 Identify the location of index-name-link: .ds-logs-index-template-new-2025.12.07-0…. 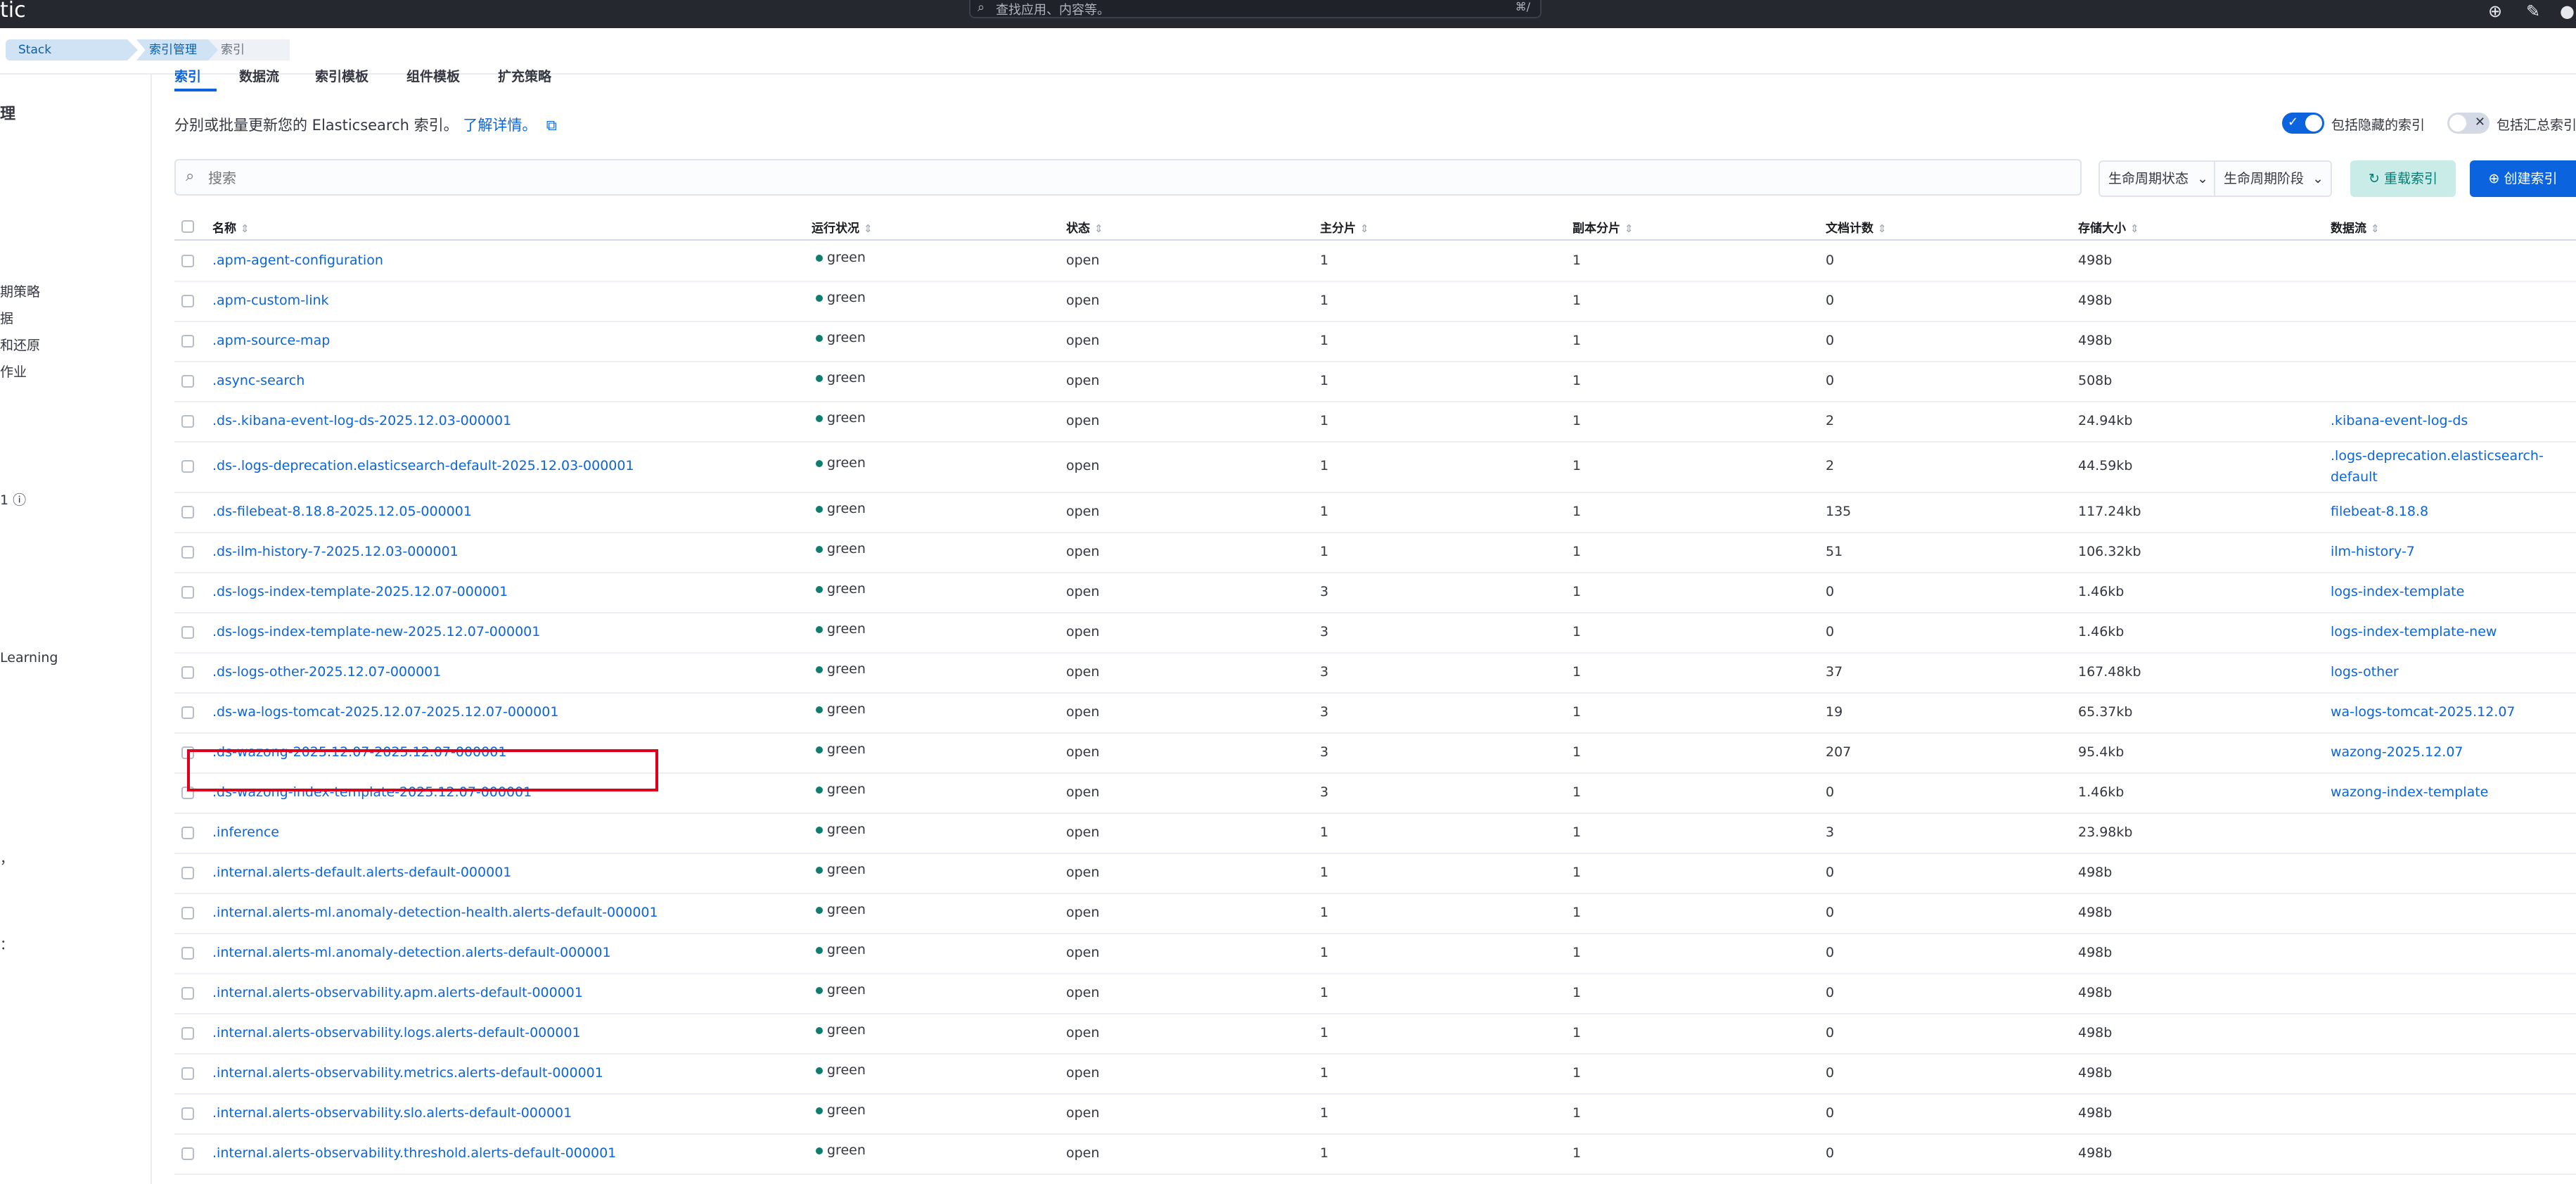
(376, 631).